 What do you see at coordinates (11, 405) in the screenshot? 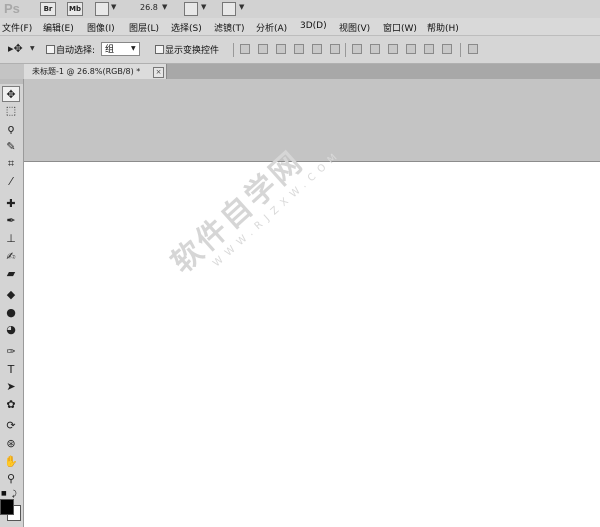
I see `shape-tool-icon: ✿` at bounding box center [11, 405].